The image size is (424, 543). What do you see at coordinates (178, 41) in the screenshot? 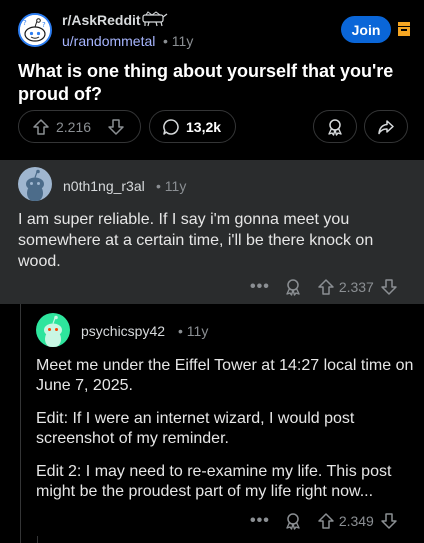
I see `post-age: • 11y` at bounding box center [178, 41].